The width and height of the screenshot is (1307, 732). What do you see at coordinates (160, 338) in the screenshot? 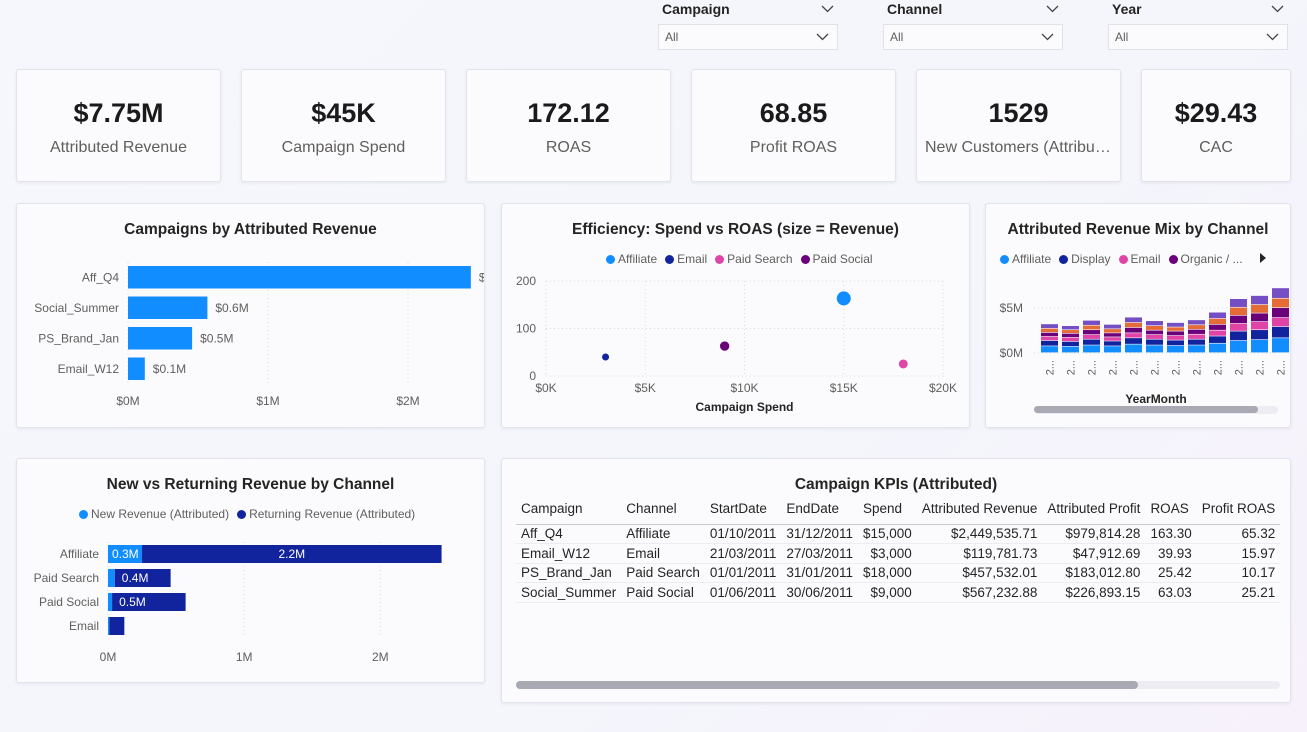
I see `bar` at bounding box center [160, 338].